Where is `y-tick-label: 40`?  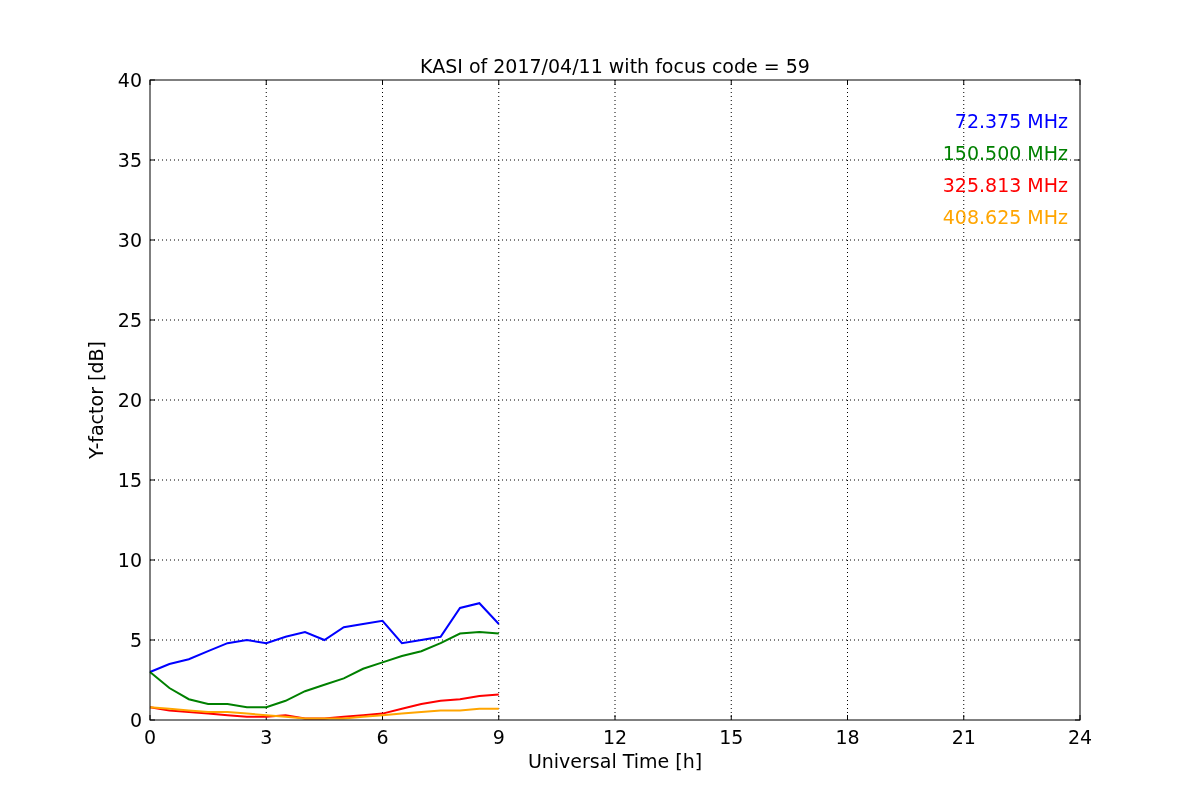 y-tick-label: 40 is located at coordinates (129, 80).